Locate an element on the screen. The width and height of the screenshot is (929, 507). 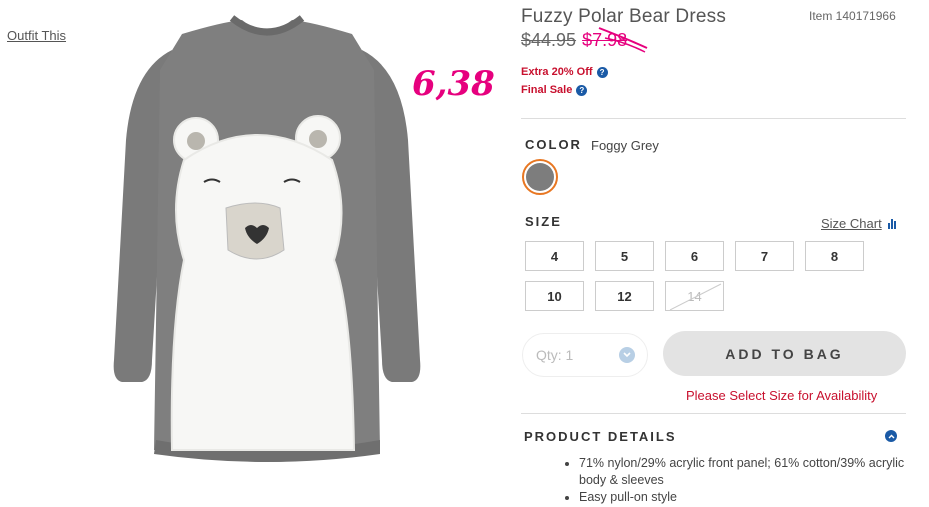
size-heading: SIZE is located at coordinates (543, 221).